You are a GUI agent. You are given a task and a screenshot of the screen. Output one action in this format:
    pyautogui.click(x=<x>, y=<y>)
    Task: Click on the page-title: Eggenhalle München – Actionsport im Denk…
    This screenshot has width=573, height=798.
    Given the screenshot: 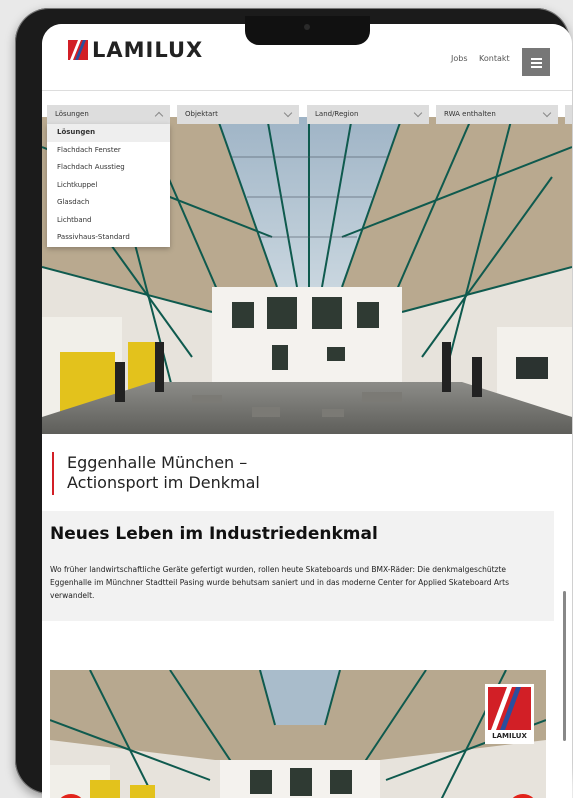 What is the action you would take?
    pyautogui.click(x=163, y=473)
    